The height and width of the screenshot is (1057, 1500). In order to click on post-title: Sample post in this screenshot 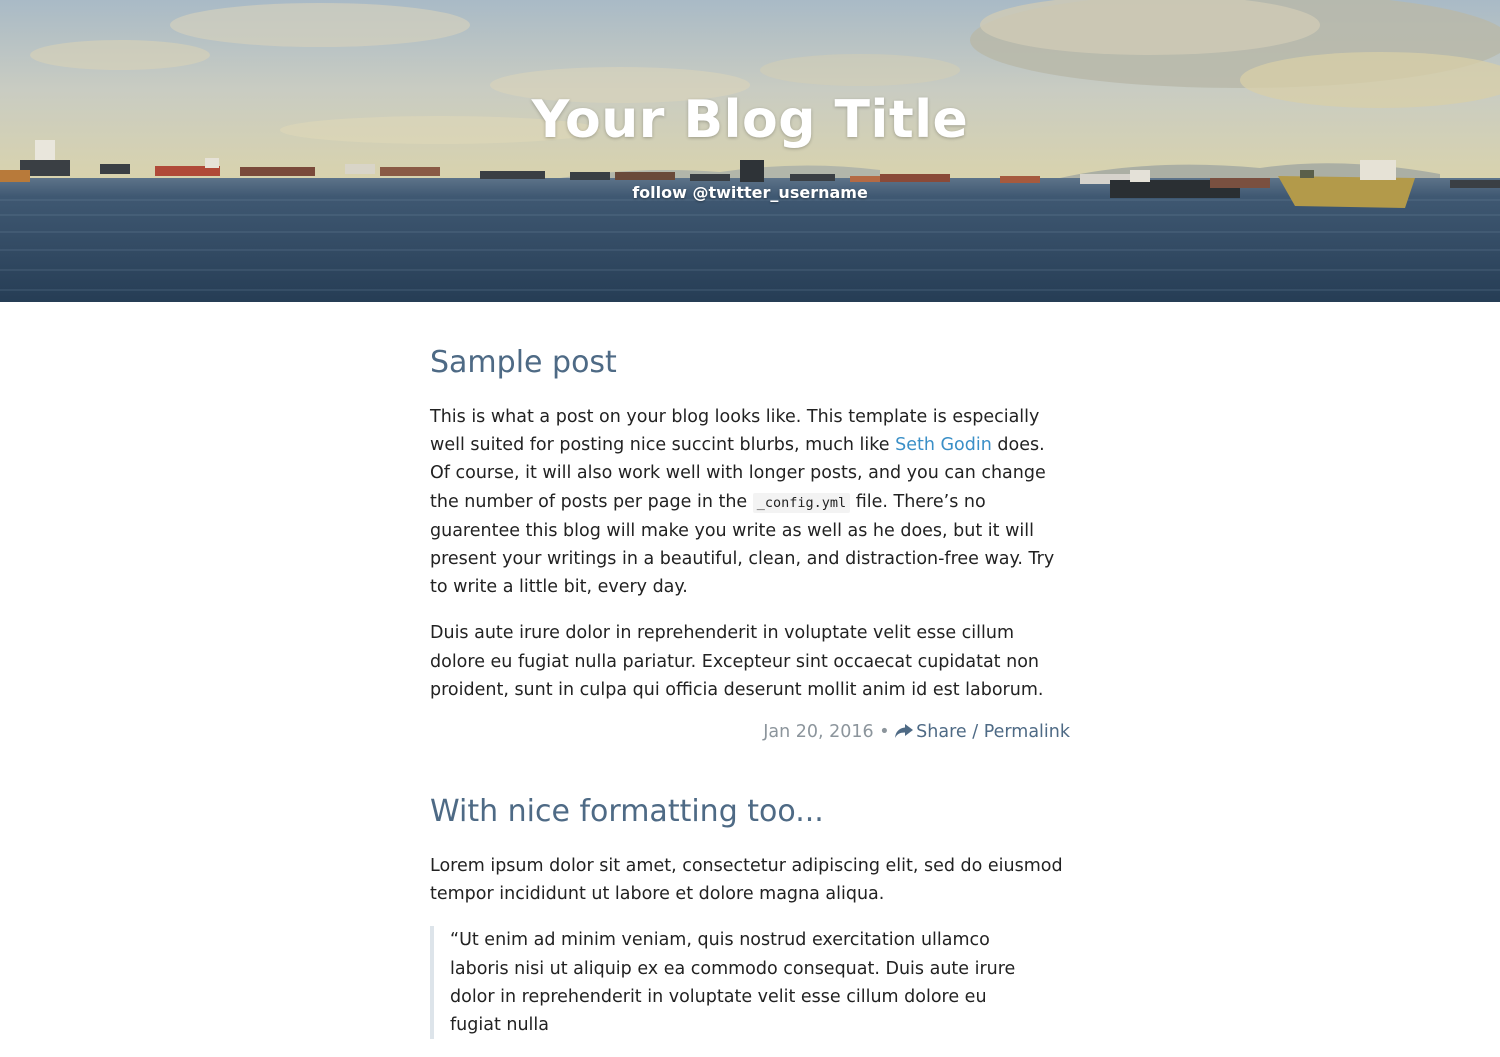, I will do `click(750, 363)`.